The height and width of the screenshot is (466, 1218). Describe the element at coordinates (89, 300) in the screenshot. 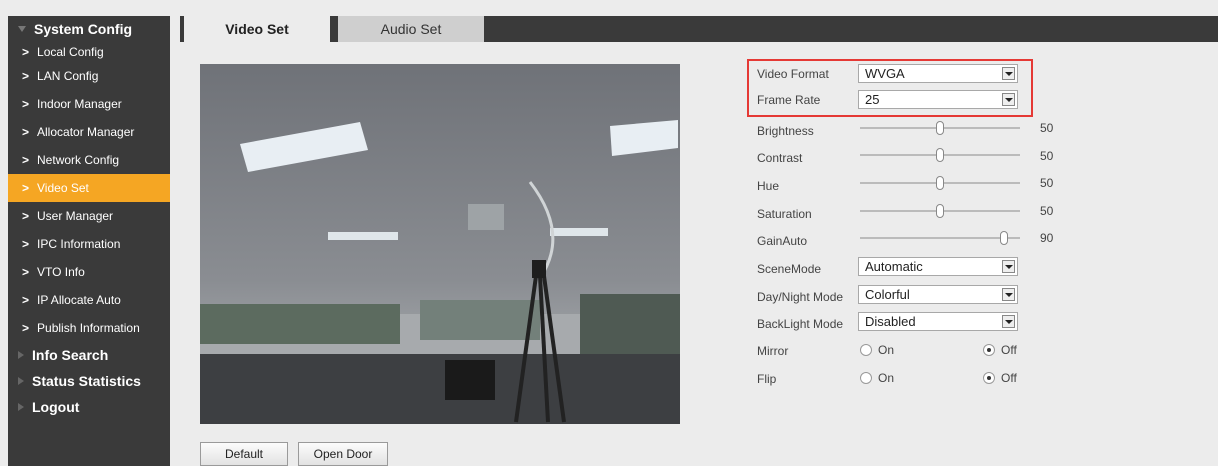

I see `sidebar-item-ip-allocate-auto: > IP Allocate Auto` at that location.